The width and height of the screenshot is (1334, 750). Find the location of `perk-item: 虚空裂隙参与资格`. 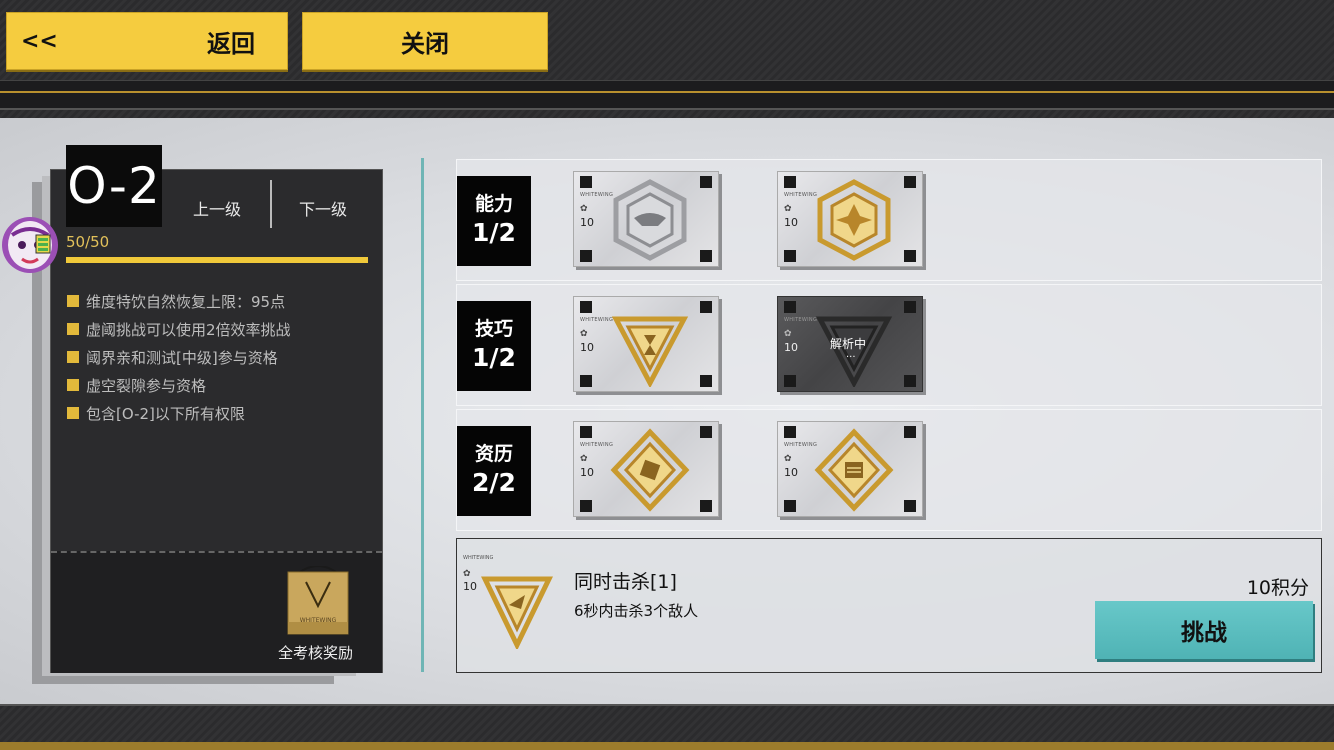

perk-item: 虚空裂隙参与资格 is located at coordinates (217, 385).